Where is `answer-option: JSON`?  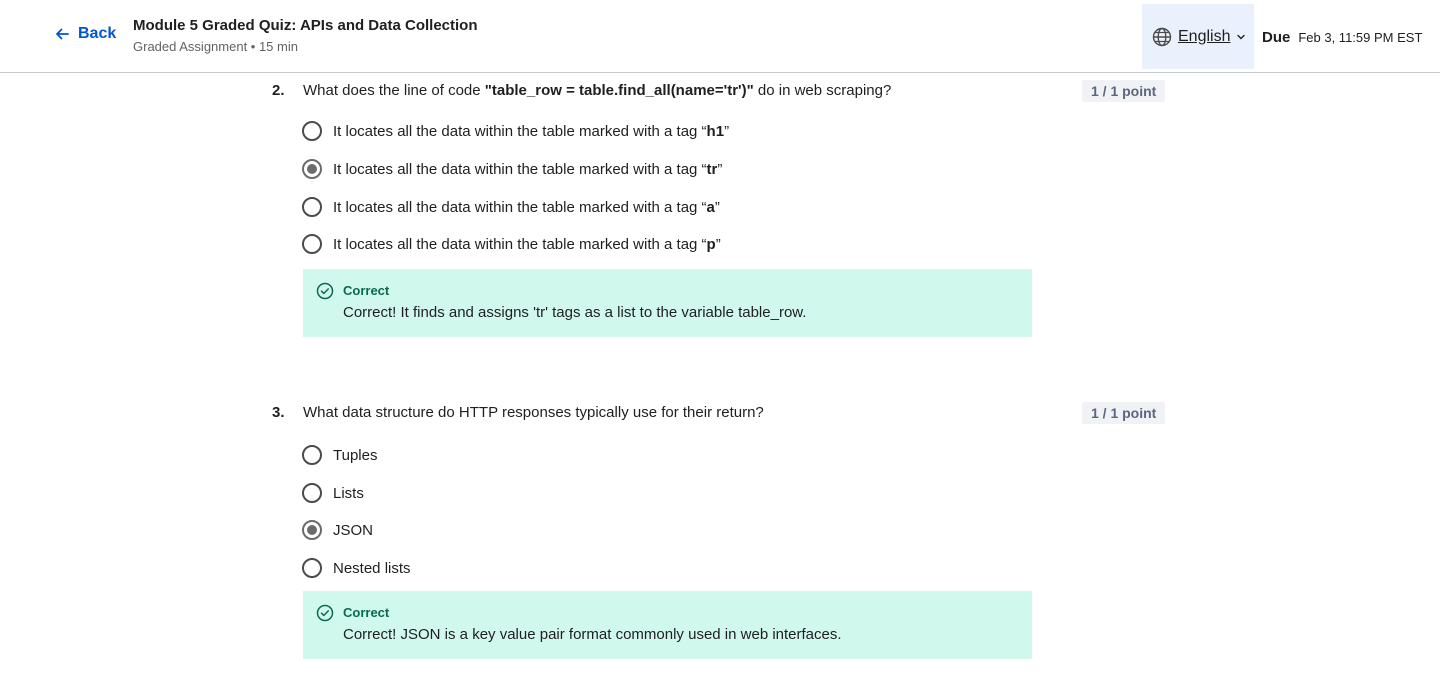
answer-option: JSON is located at coordinates (337, 530).